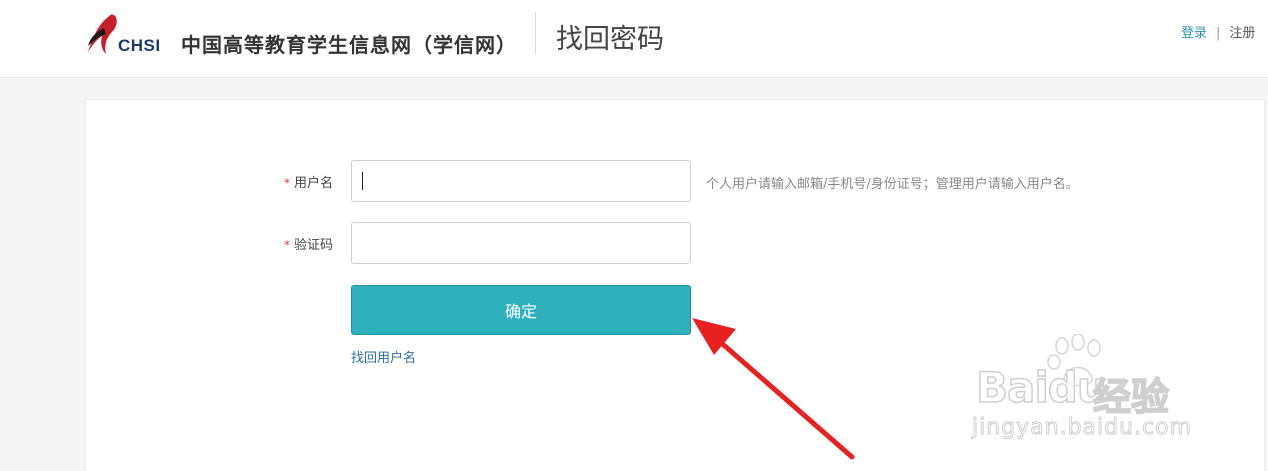  I want to click on watermark-brand: Baidu, so click(1041, 387).